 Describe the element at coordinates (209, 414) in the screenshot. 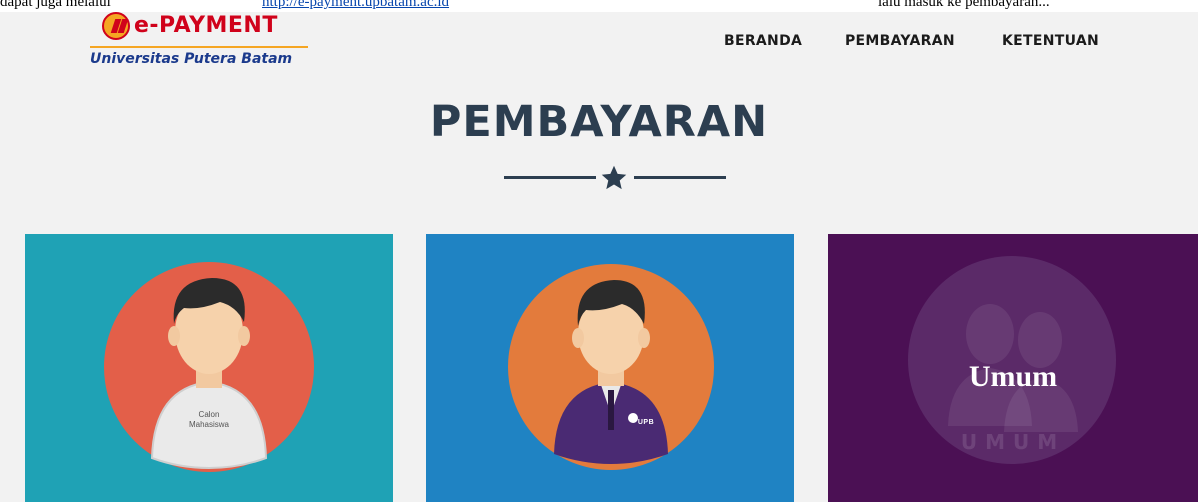

I see `card-tag-line1: Calon` at that location.